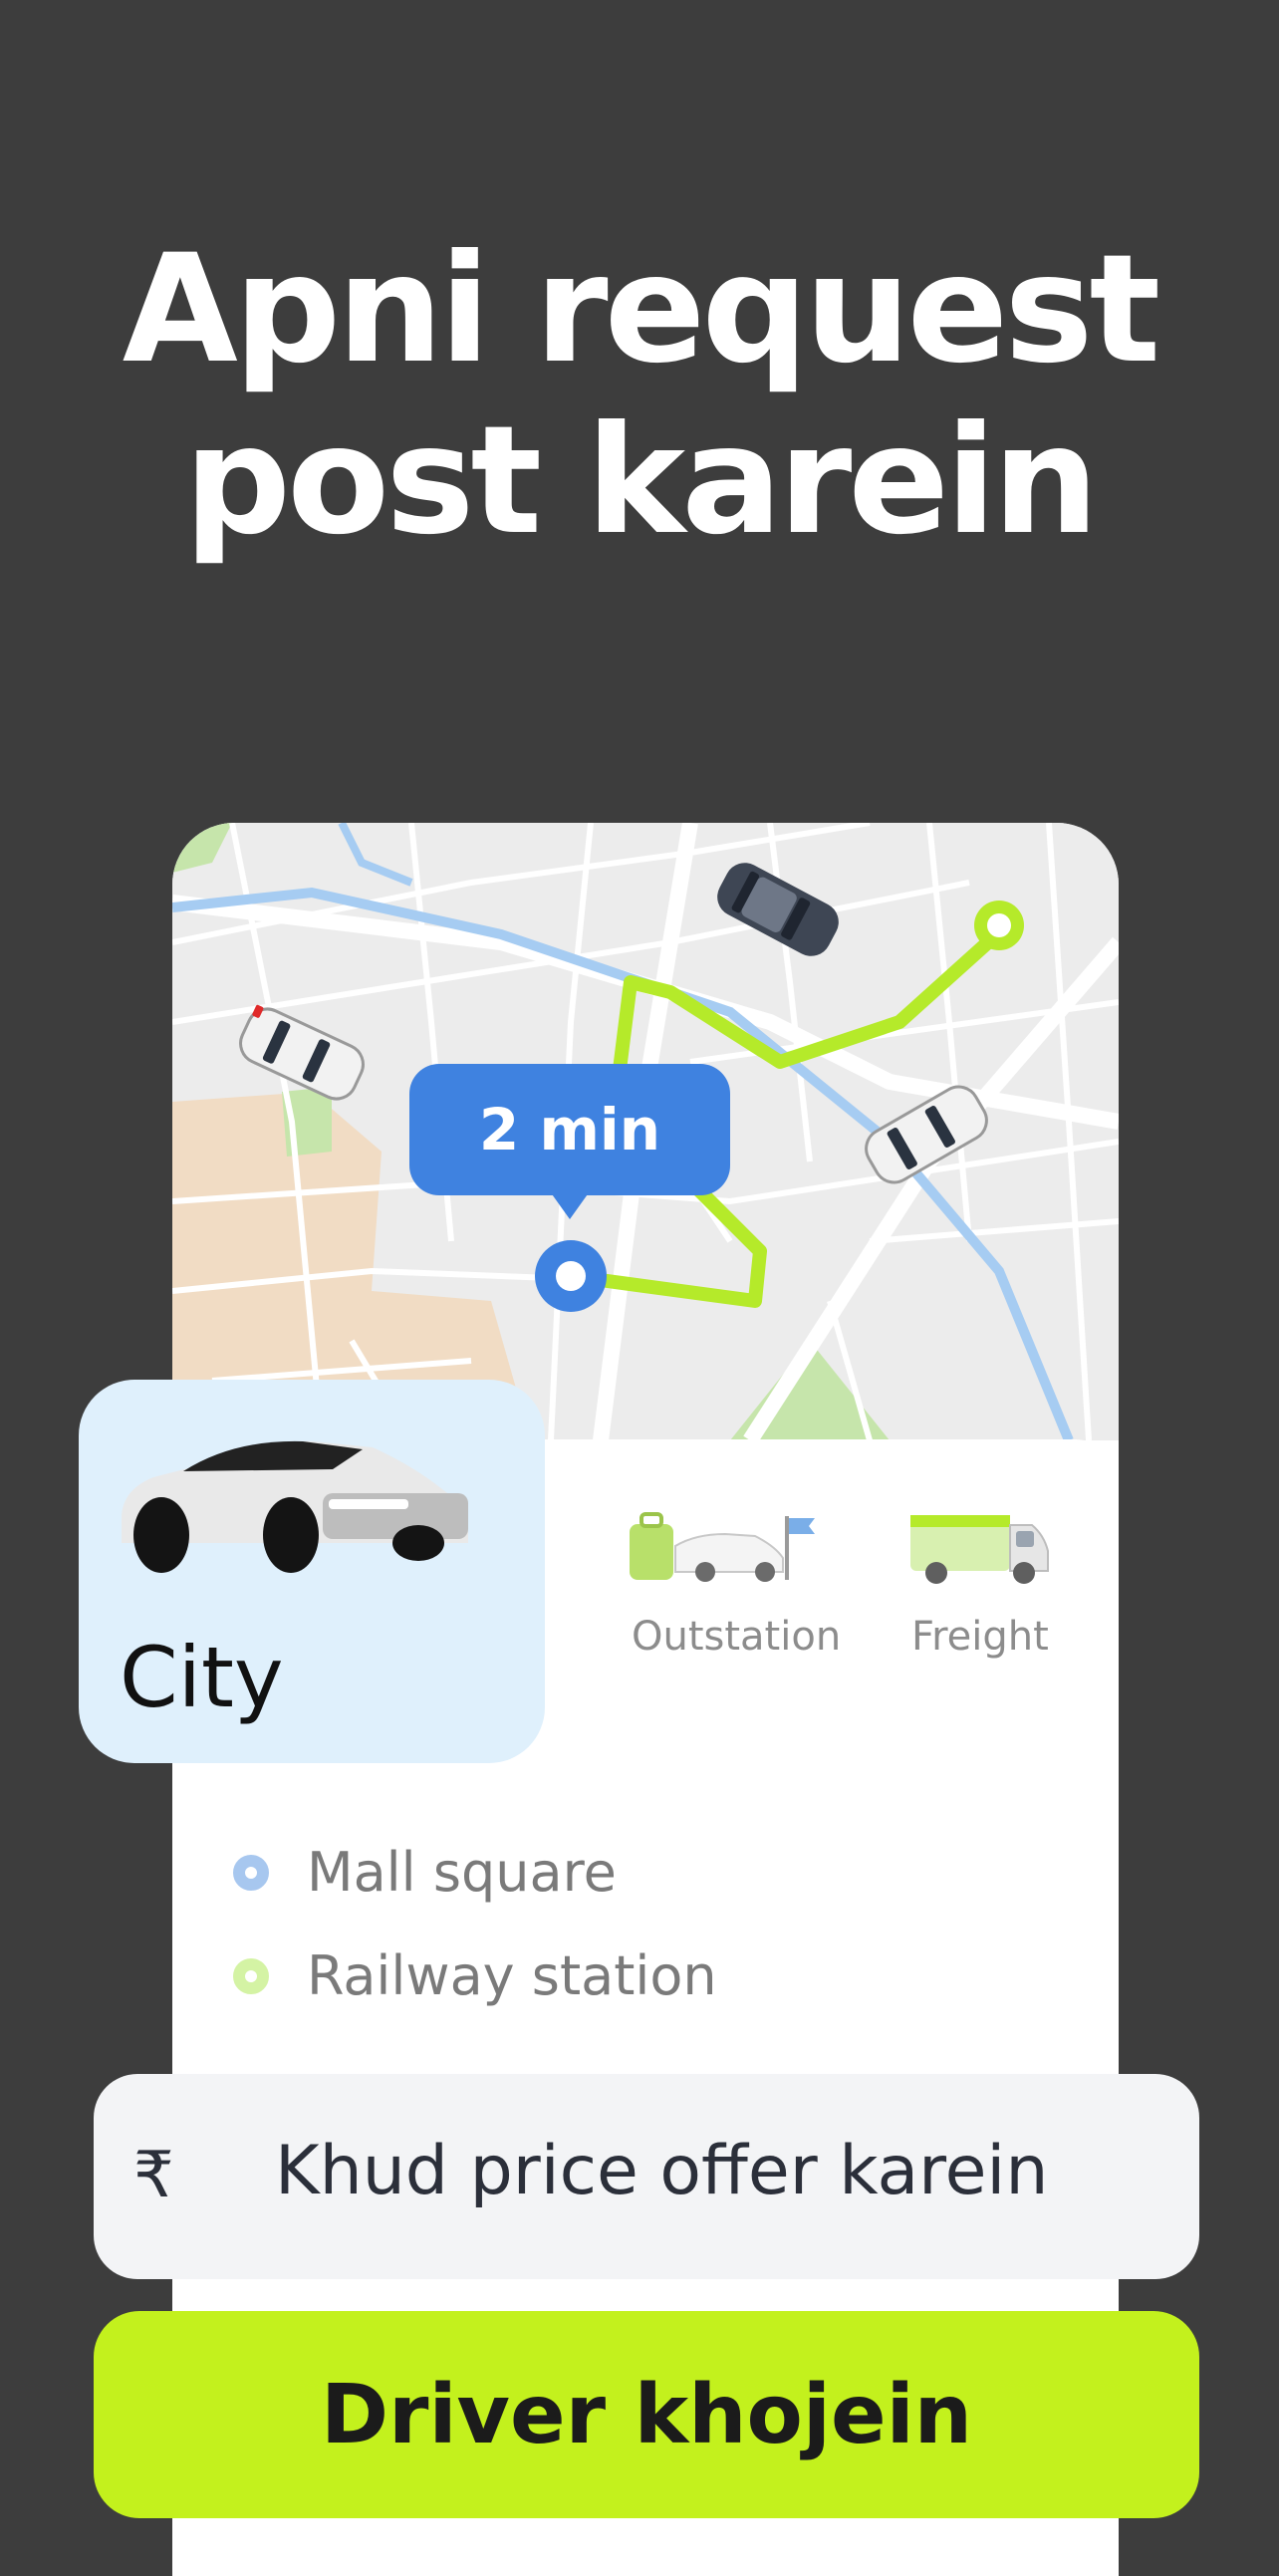 This screenshot has height=2576, width=1279. What do you see at coordinates (980, 1637) in the screenshot?
I see `category-freight-label: Freight` at bounding box center [980, 1637].